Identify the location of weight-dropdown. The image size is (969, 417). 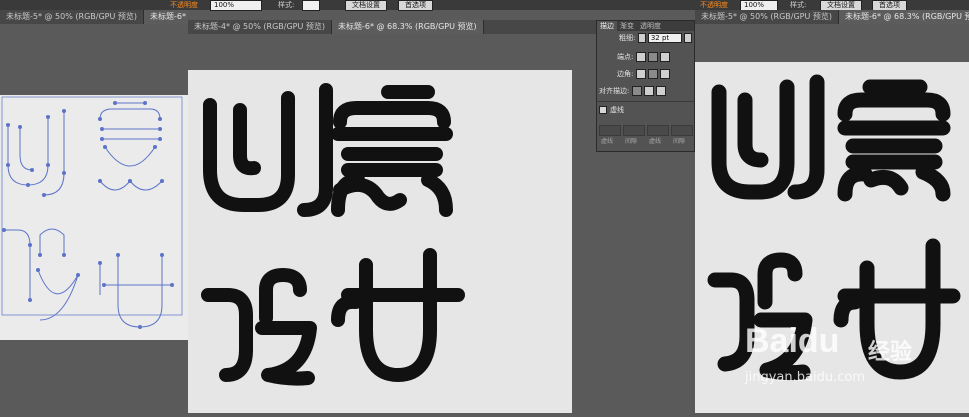
(688, 38).